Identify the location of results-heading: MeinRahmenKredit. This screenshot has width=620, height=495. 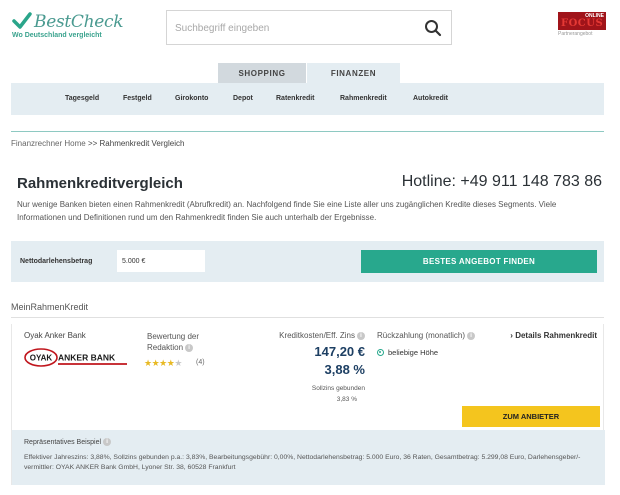
(50, 307).